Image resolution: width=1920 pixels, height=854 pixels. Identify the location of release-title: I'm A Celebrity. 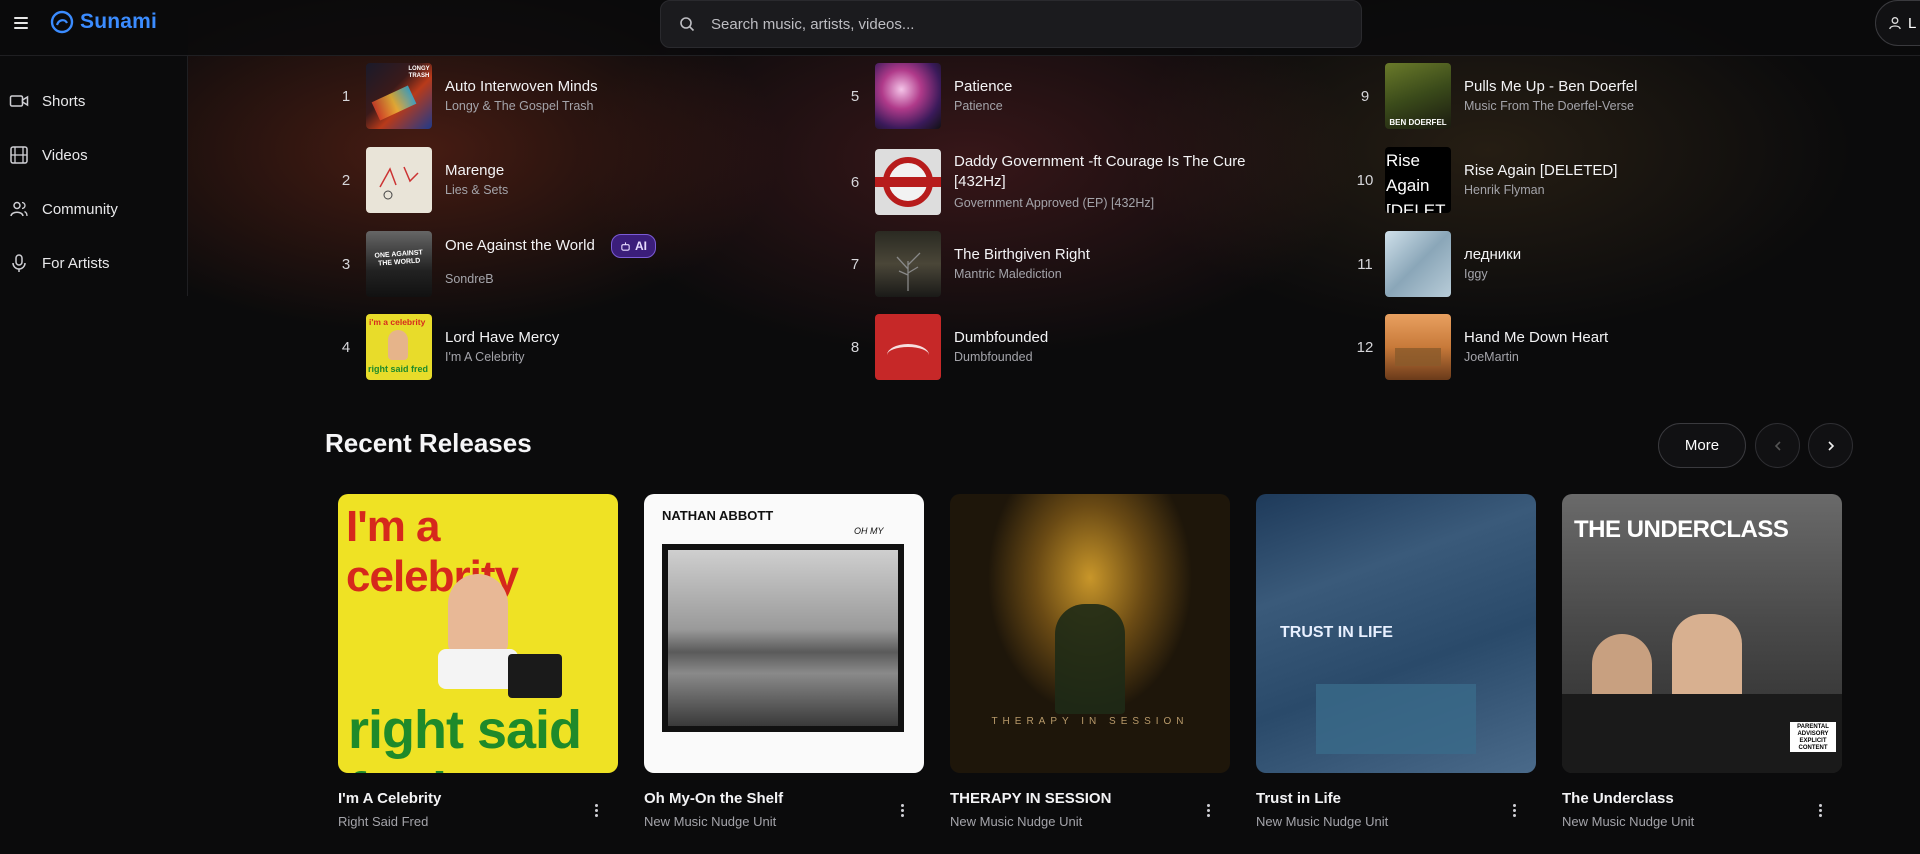
(389, 798).